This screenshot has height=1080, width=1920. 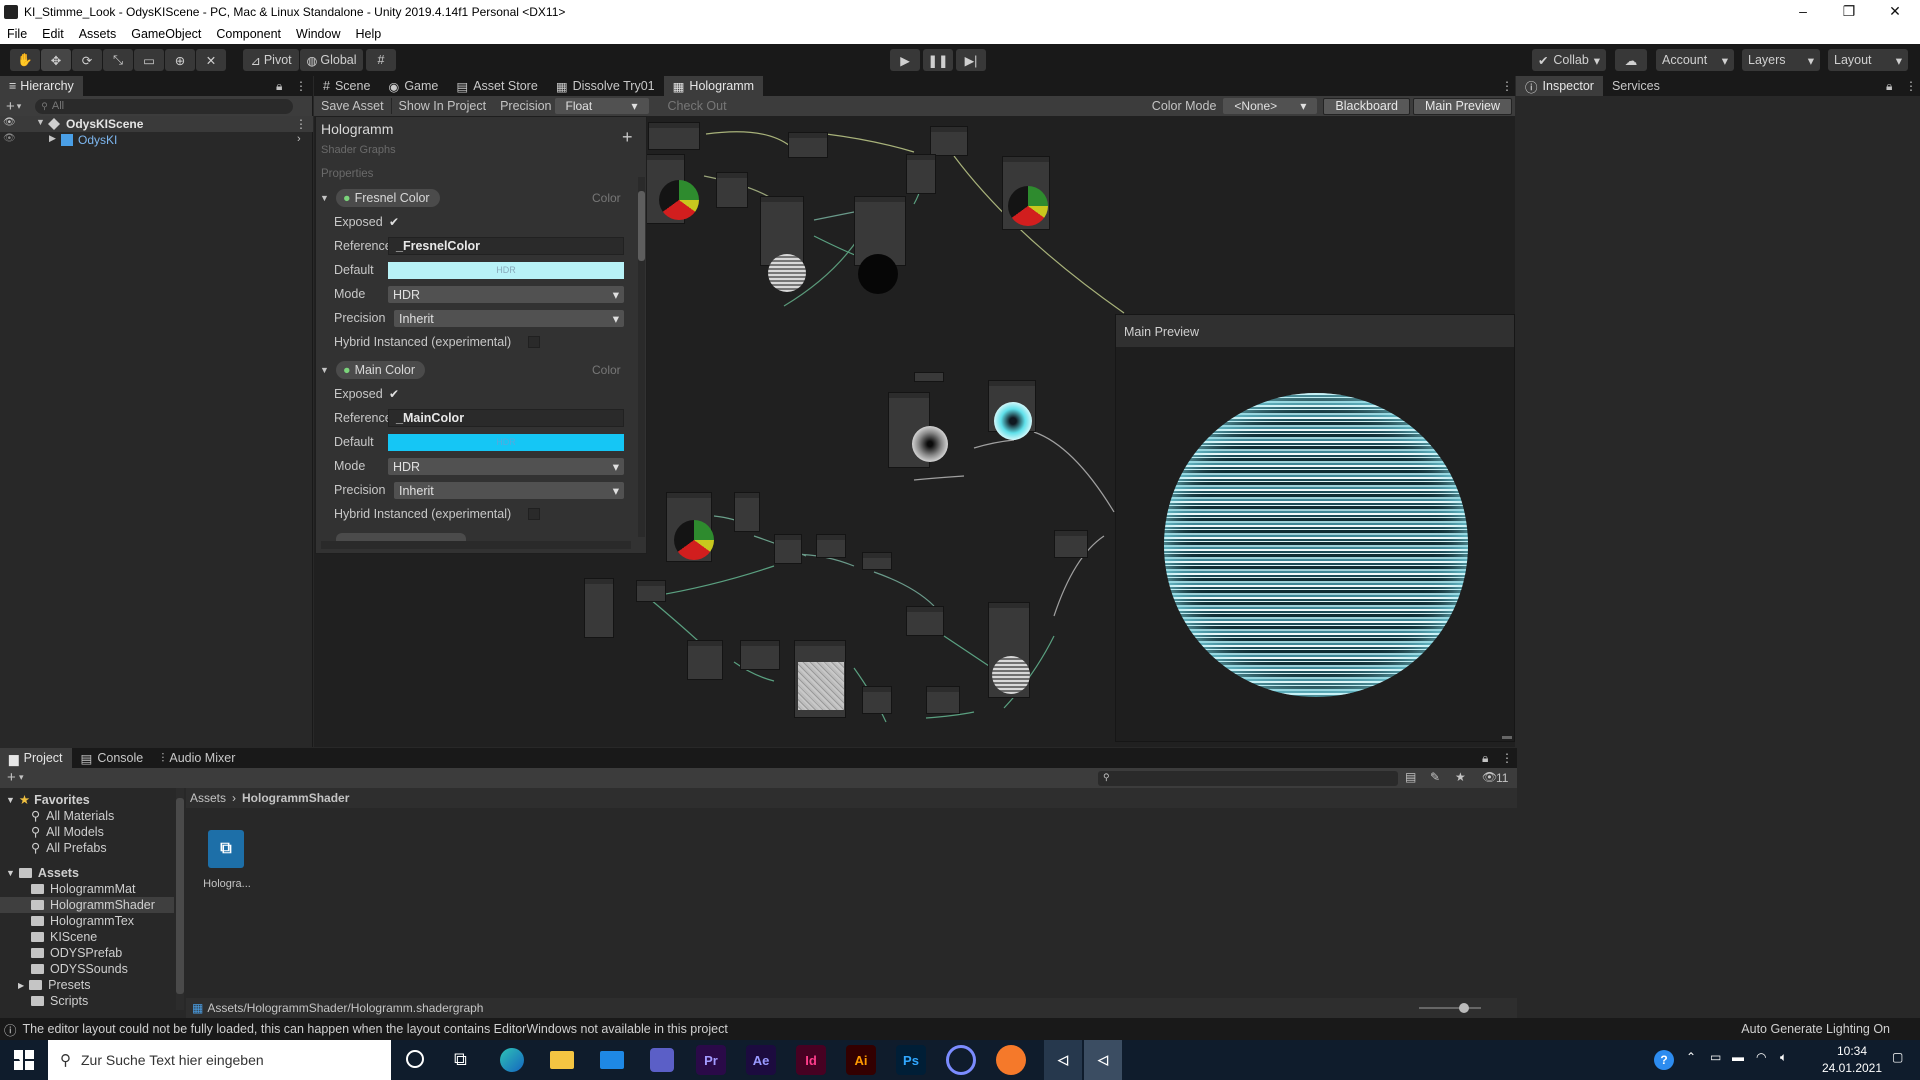 What do you see at coordinates (627, 137) in the screenshot?
I see `add-property-button: +` at bounding box center [627, 137].